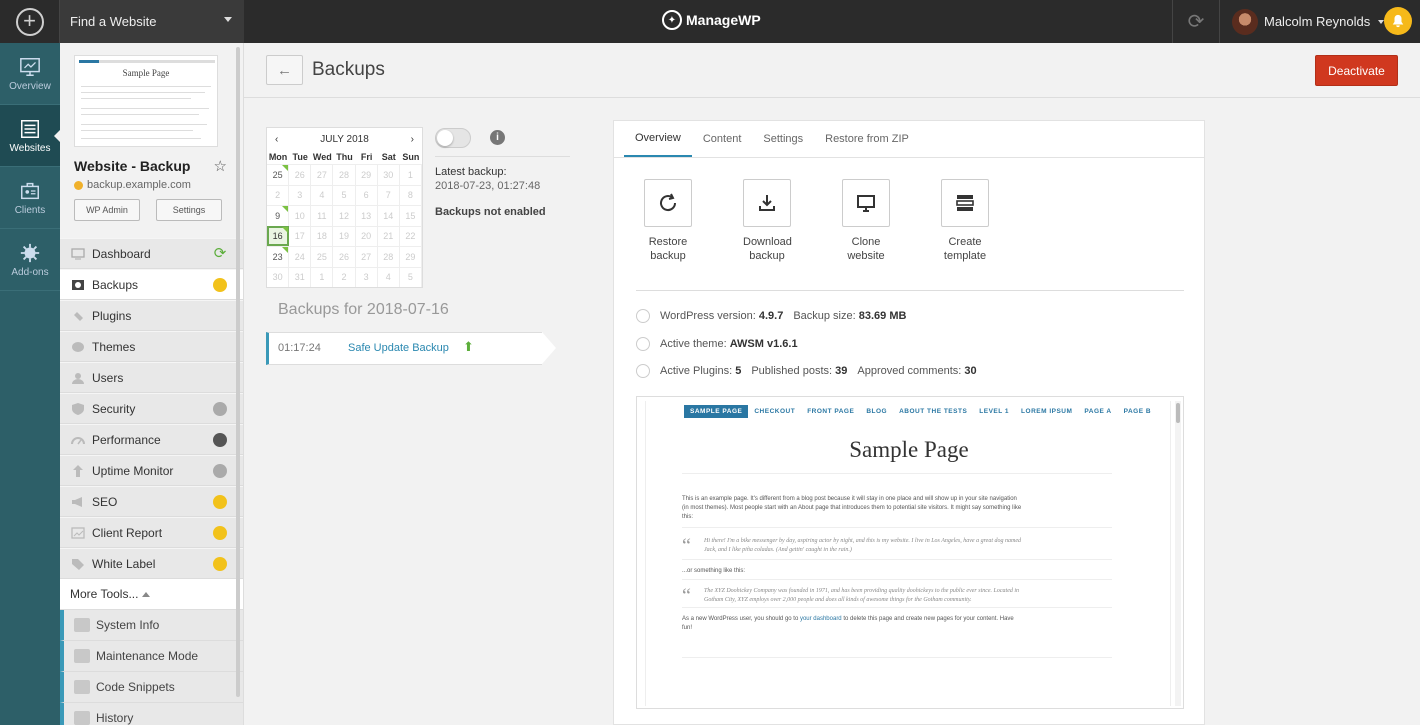  I want to click on calendar-day: 17, so click(300, 235).